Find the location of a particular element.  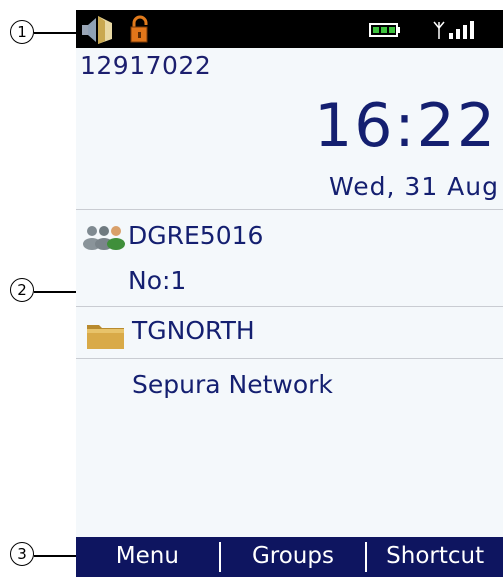

folder-name: TGNORTH is located at coordinates (193, 330).